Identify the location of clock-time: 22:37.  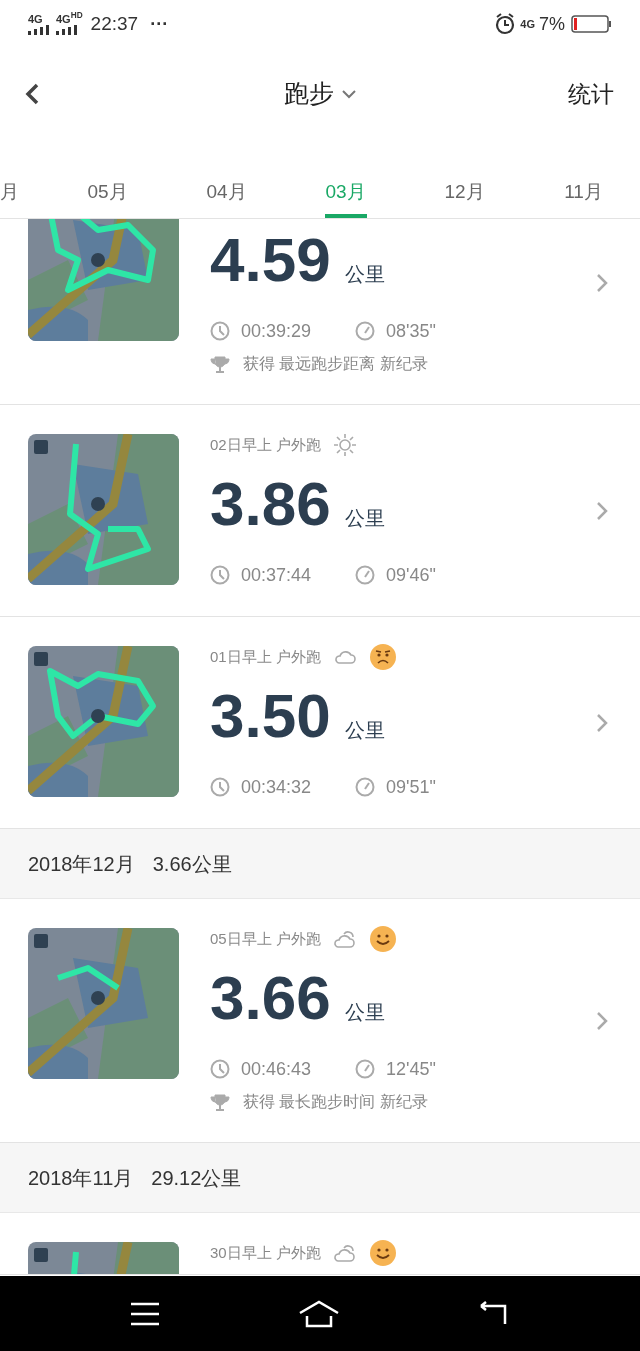
(114, 23).